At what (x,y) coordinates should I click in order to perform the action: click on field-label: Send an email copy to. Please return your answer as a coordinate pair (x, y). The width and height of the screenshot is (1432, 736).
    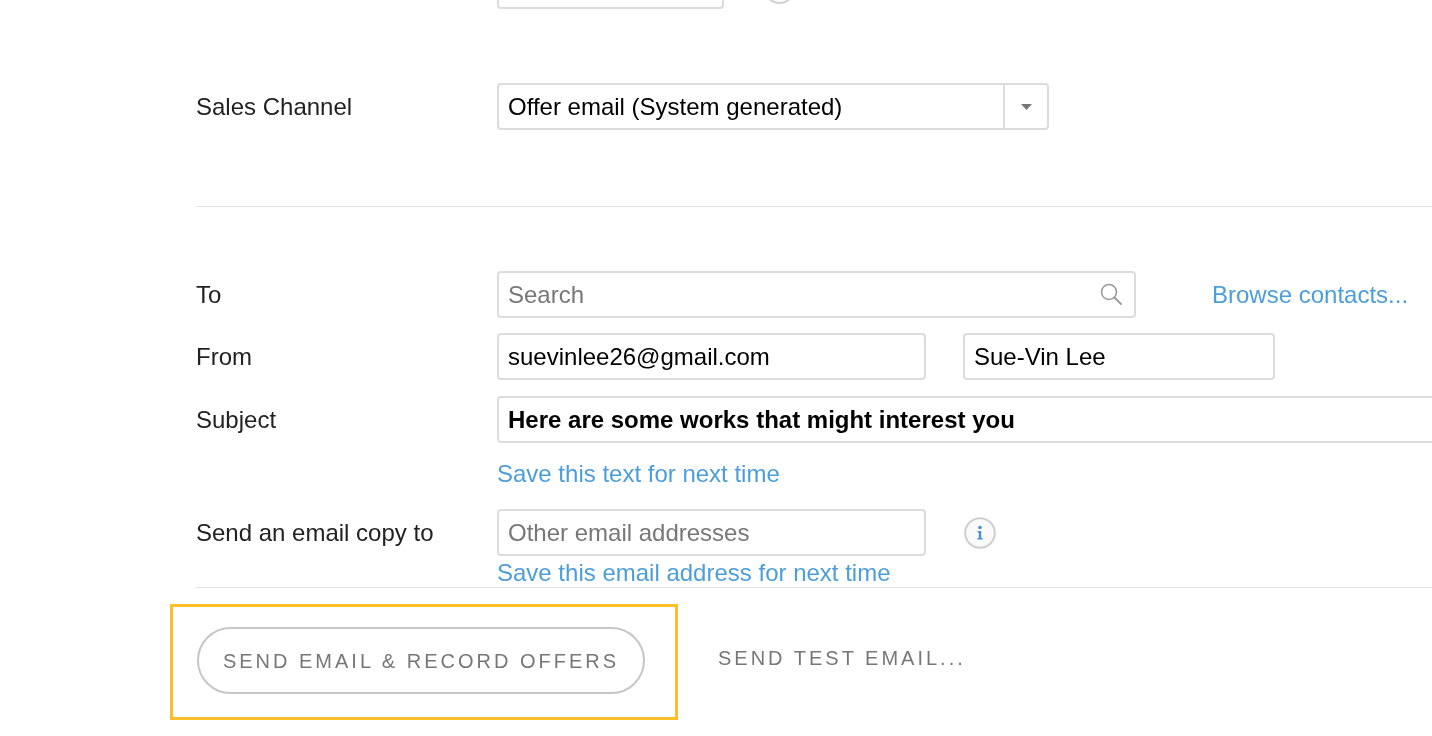
    Looking at the image, I should click on (315, 532).